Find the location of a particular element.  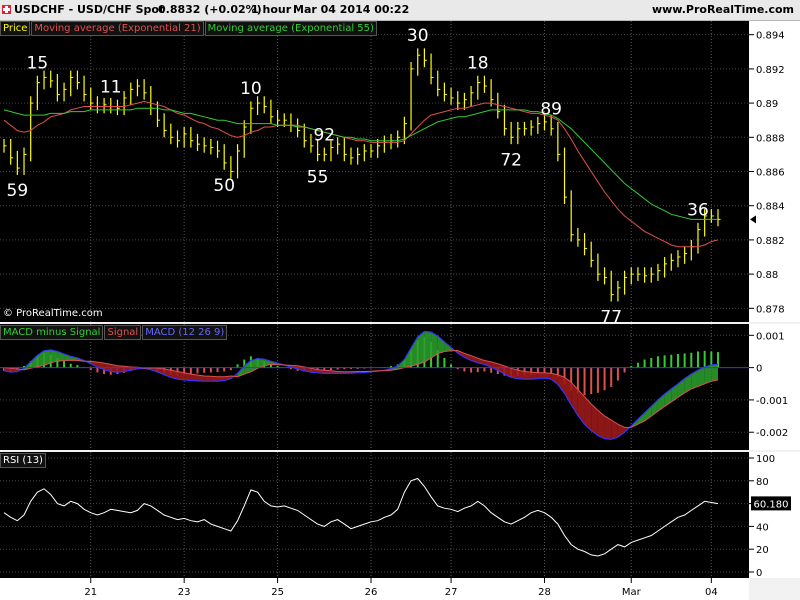

legend-ema55: Moving average (Exponential 55) is located at coordinates (290, 28).